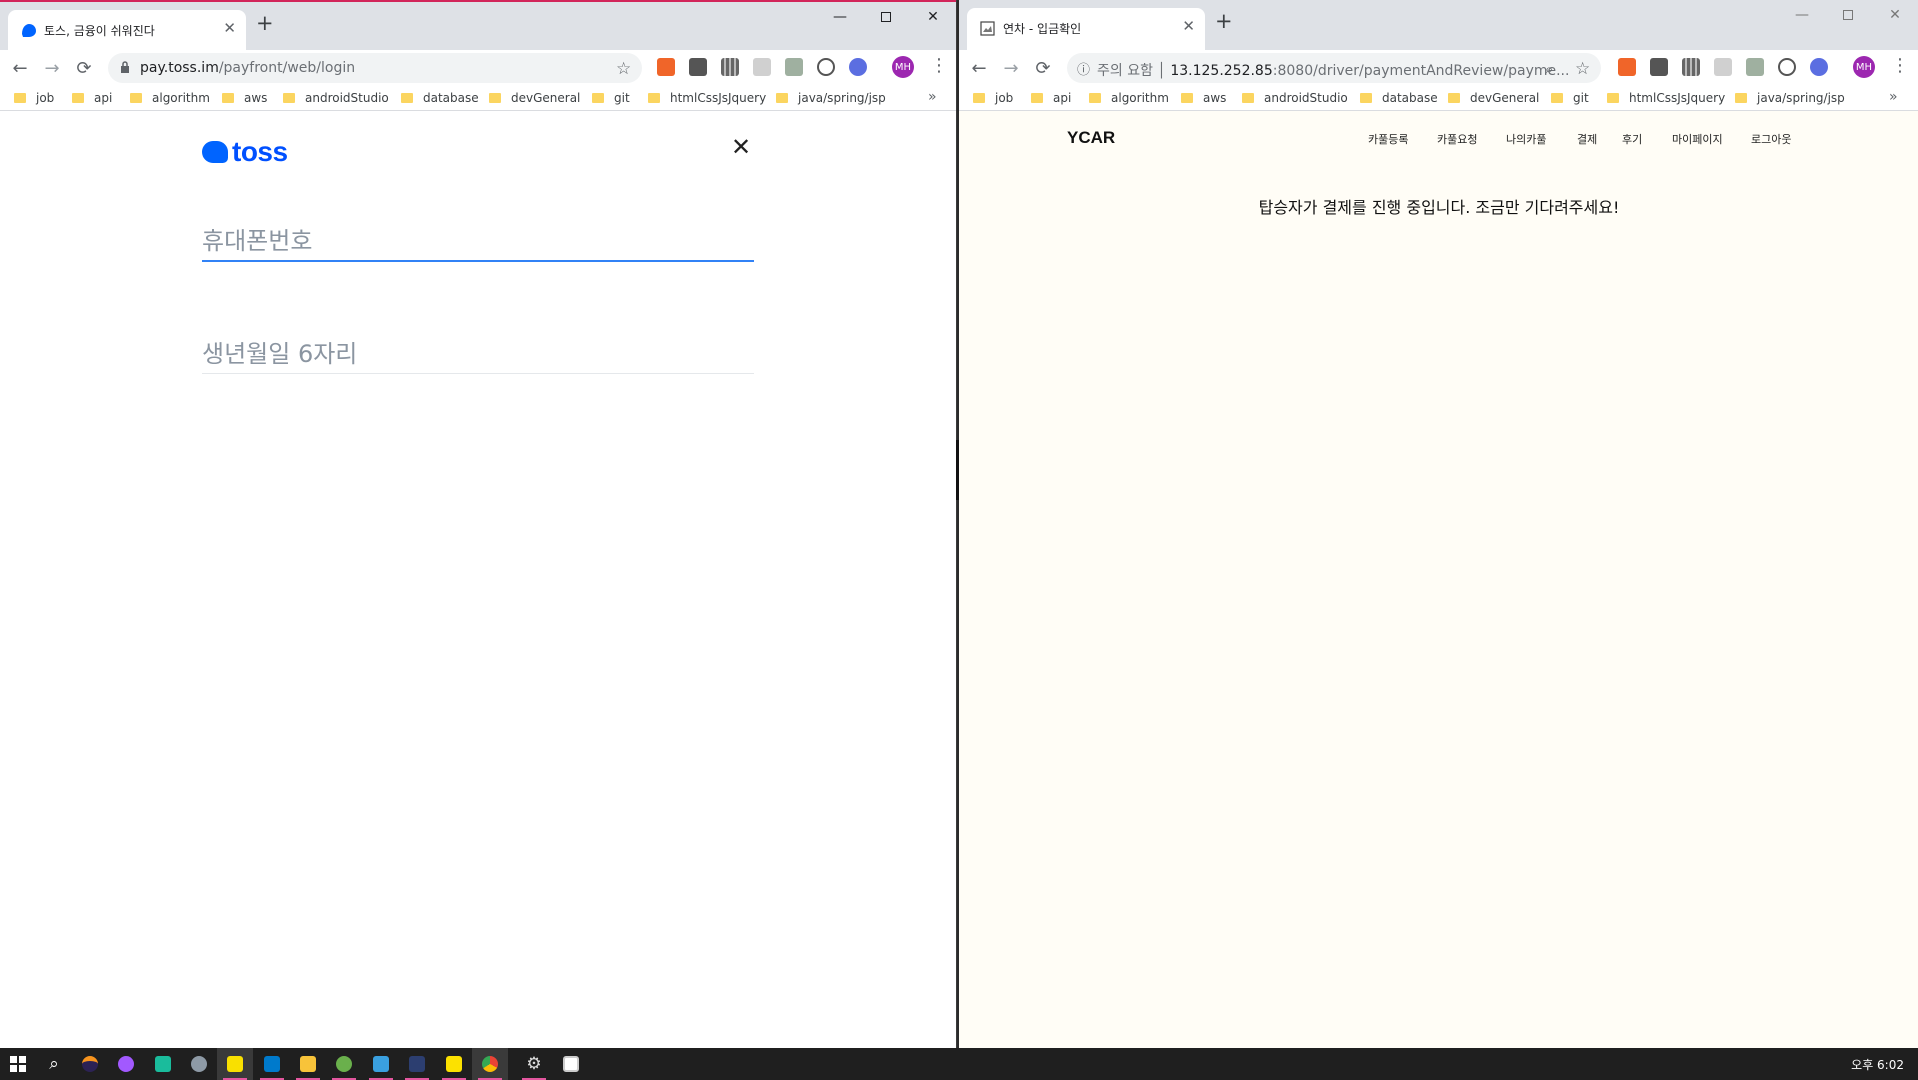 This screenshot has height=1080, width=1918. What do you see at coordinates (308, 1064) in the screenshot?
I see `file-explorer-icon` at bounding box center [308, 1064].